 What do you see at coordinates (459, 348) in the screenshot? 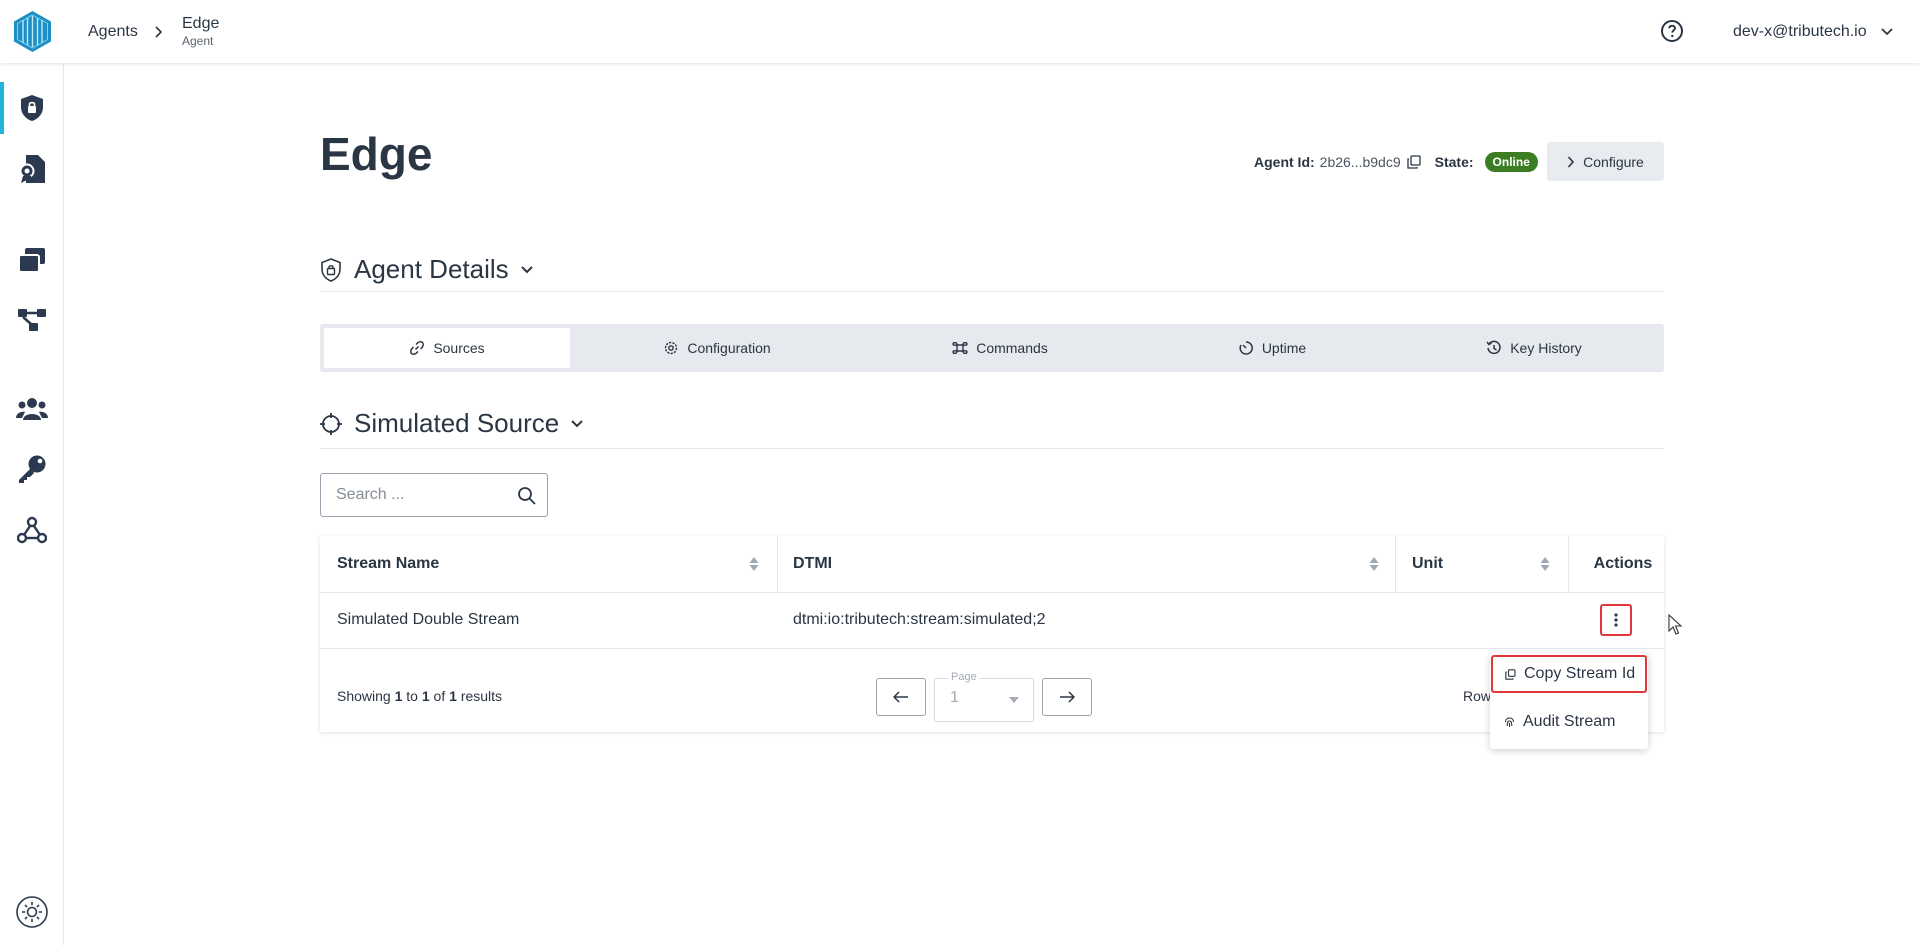
I see `tab-label: Sources` at bounding box center [459, 348].